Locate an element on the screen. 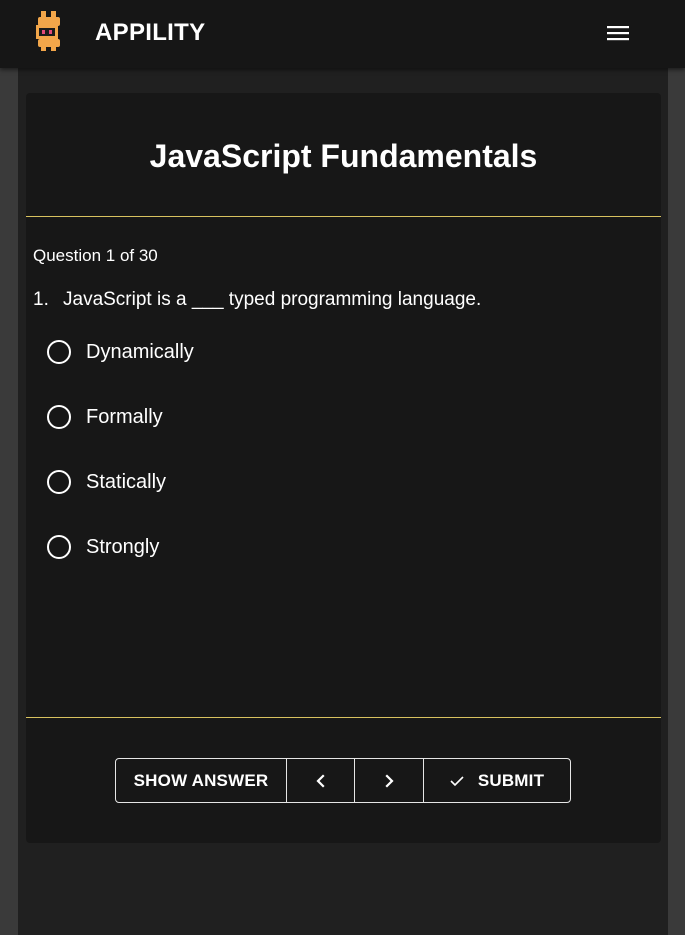 The image size is (685, 935). menu-button is located at coordinates (618, 33).